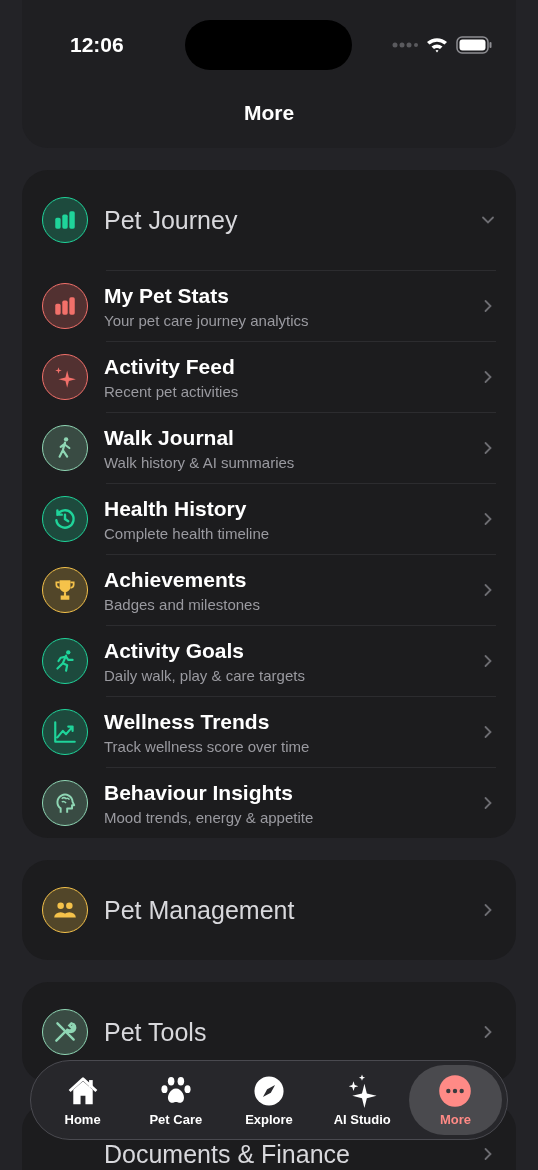 This screenshot has width=538, height=1170. I want to click on item-title: Activity Feed, so click(170, 366).